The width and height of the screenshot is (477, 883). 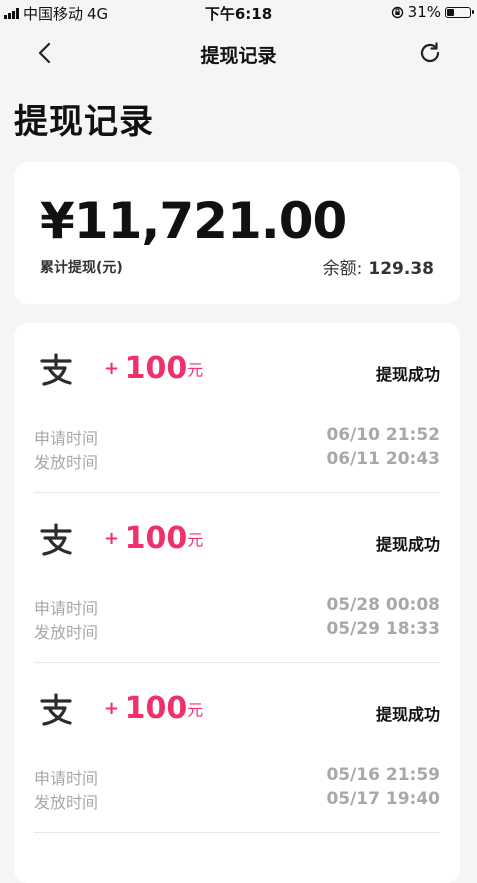 I want to click on total-withdrawn-amount: ¥11,721.00, so click(x=193, y=221).